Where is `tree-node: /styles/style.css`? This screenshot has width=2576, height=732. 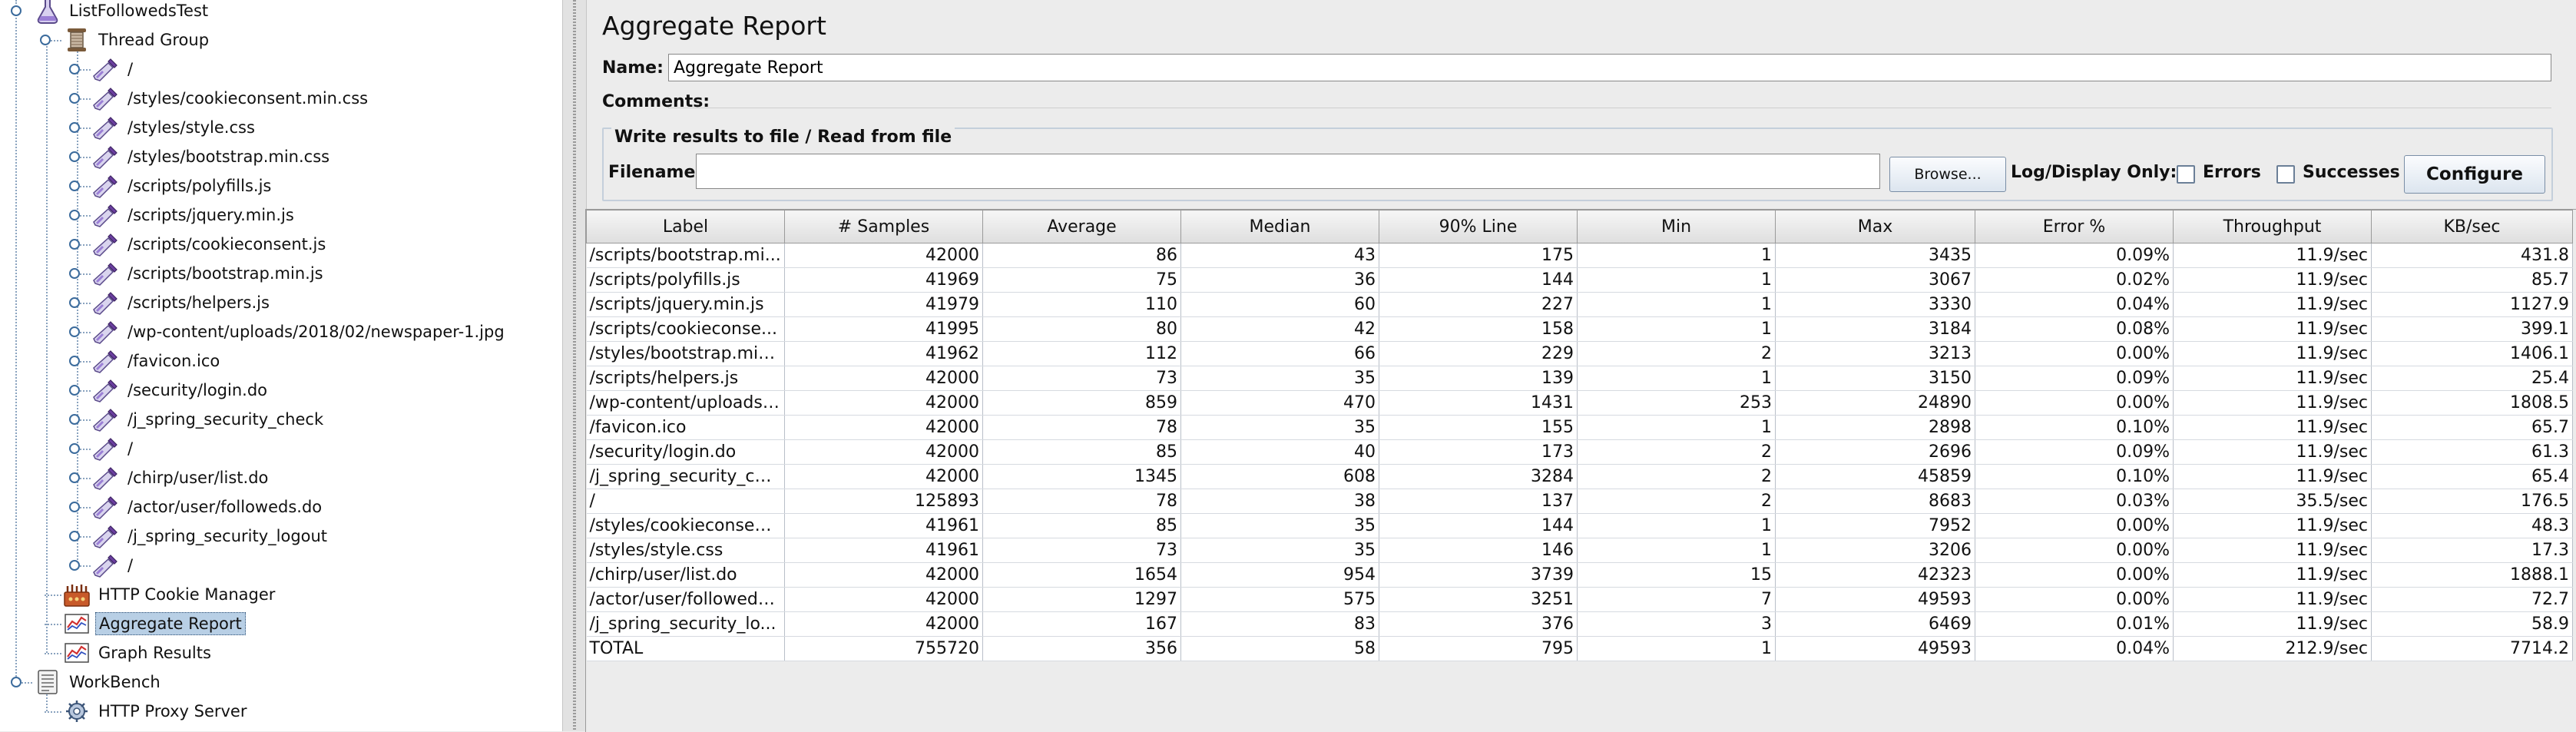
tree-node: /styles/style.css is located at coordinates (175, 127).